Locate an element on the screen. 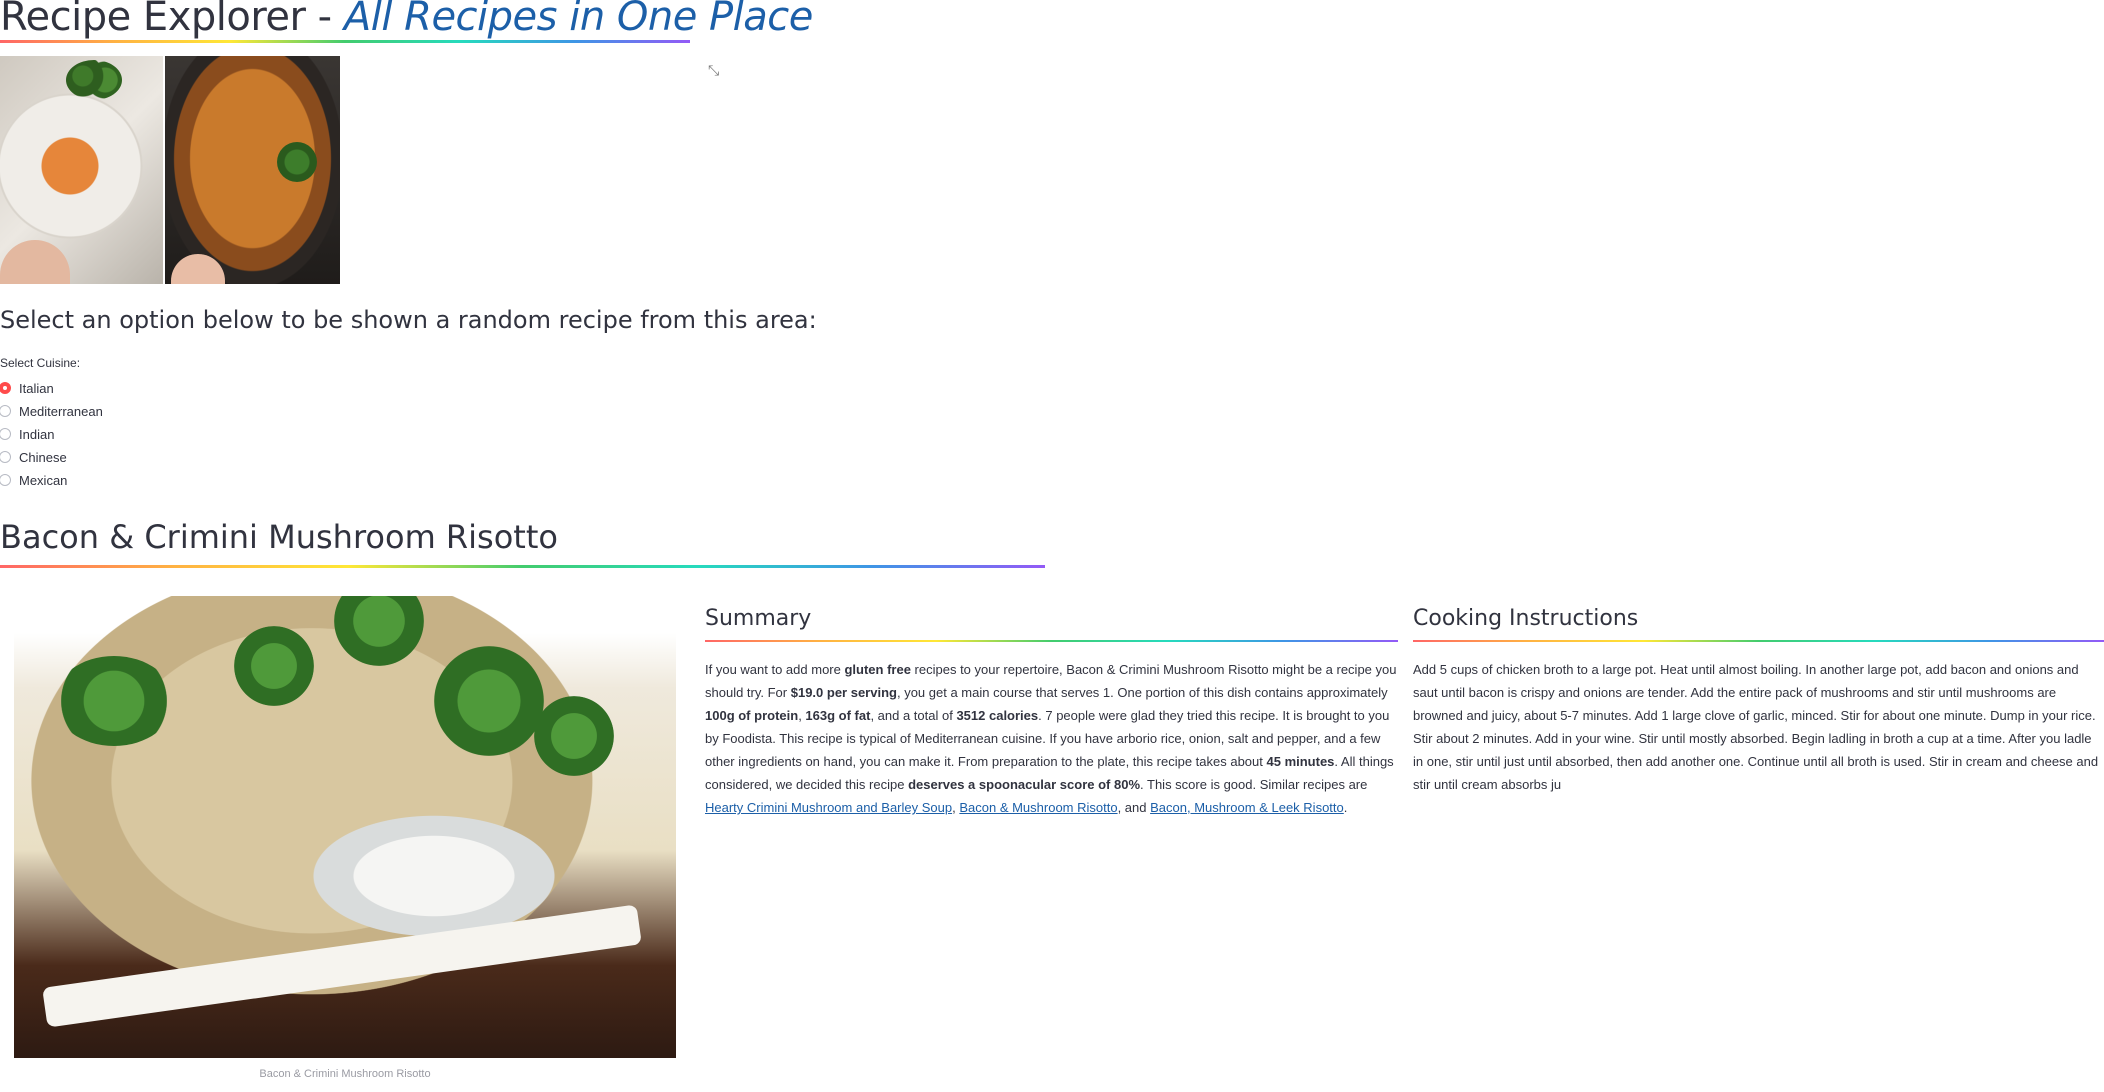  instructions-divider is located at coordinates (1758, 641).